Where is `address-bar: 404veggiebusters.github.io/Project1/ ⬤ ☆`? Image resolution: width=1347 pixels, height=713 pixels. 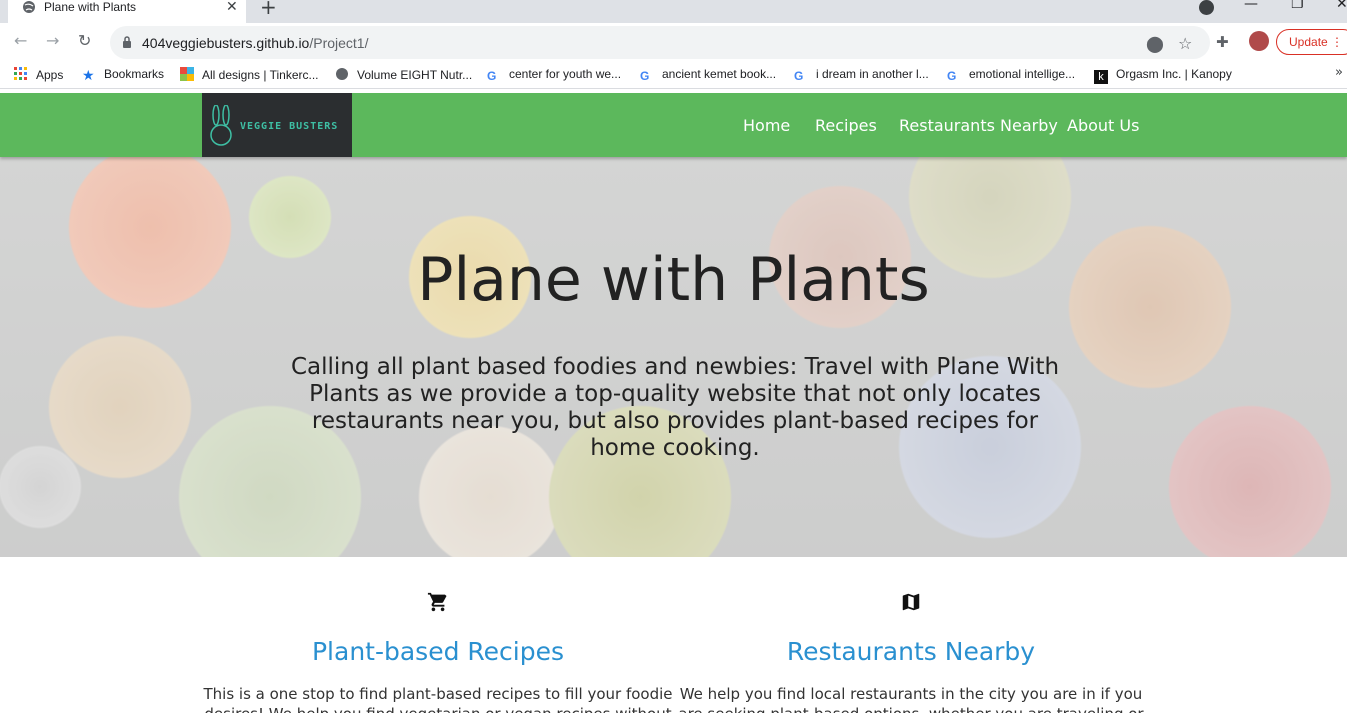
address-bar: 404veggiebusters.github.io/Project1/ ⬤ ☆ is located at coordinates (660, 42).